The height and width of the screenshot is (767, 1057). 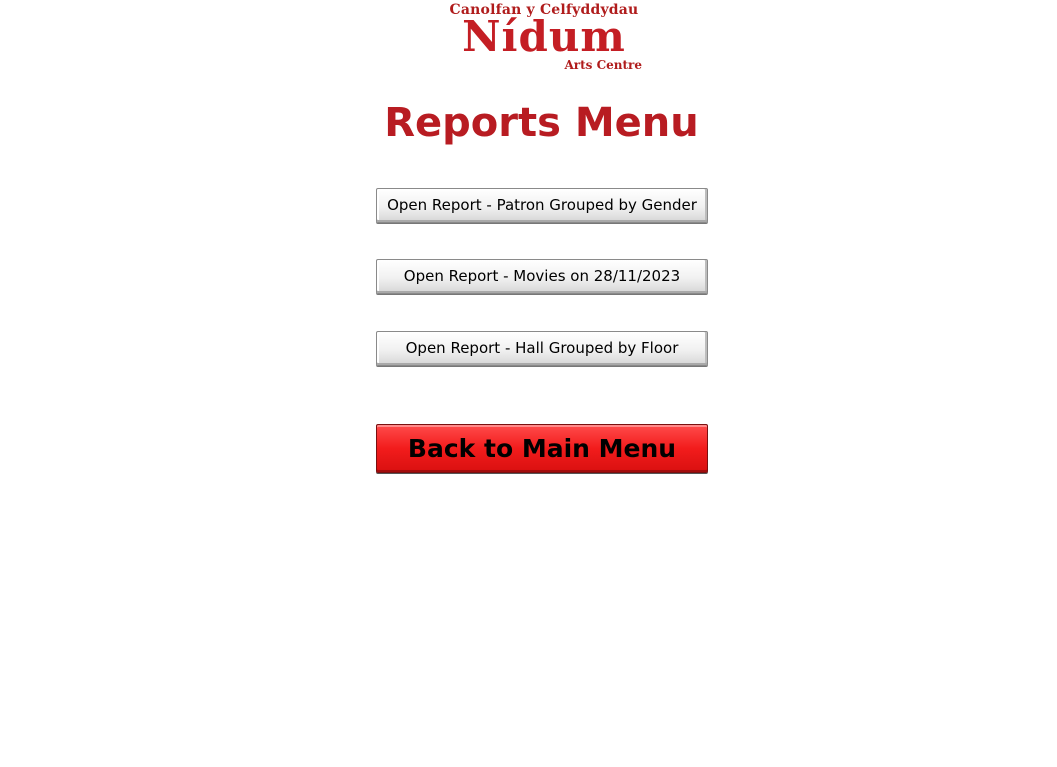 I want to click on movies-date-report-button: Open Report - Movies on 28/11/2023, so click(x=542, y=276).